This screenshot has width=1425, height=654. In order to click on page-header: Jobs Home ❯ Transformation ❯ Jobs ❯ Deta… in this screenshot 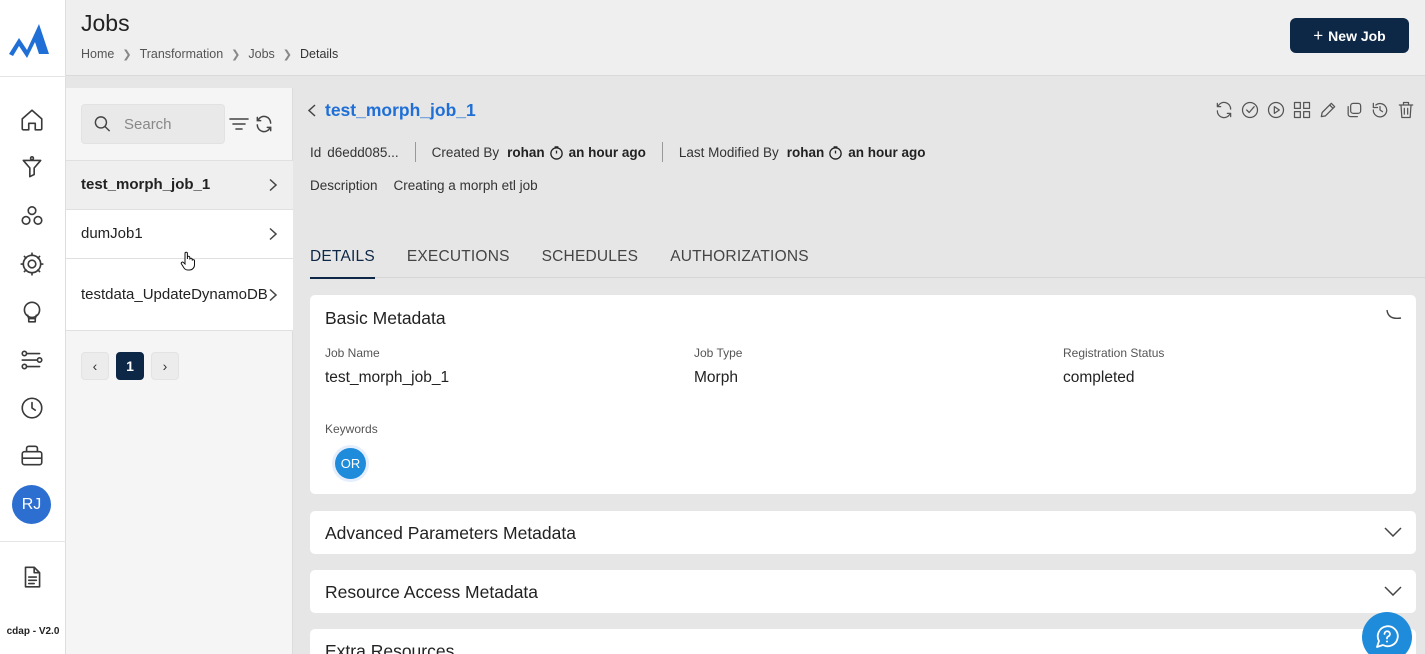, I will do `click(745, 38)`.